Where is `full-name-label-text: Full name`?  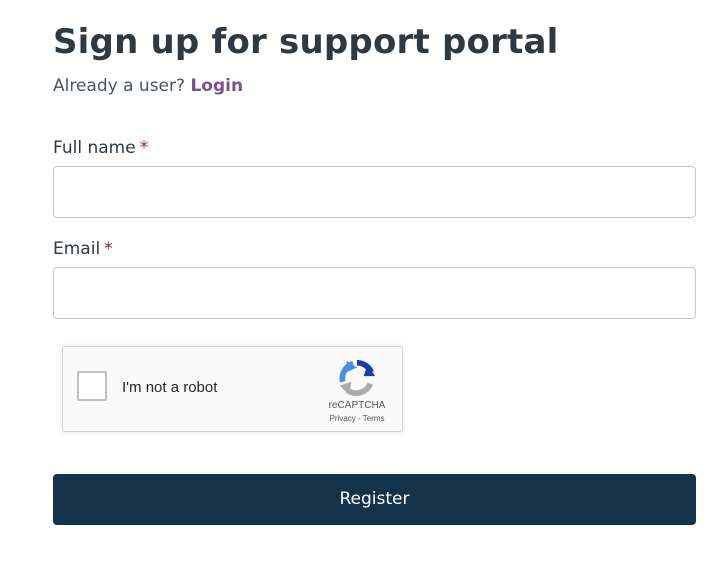
full-name-label-text: Full name is located at coordinates (94, 148).